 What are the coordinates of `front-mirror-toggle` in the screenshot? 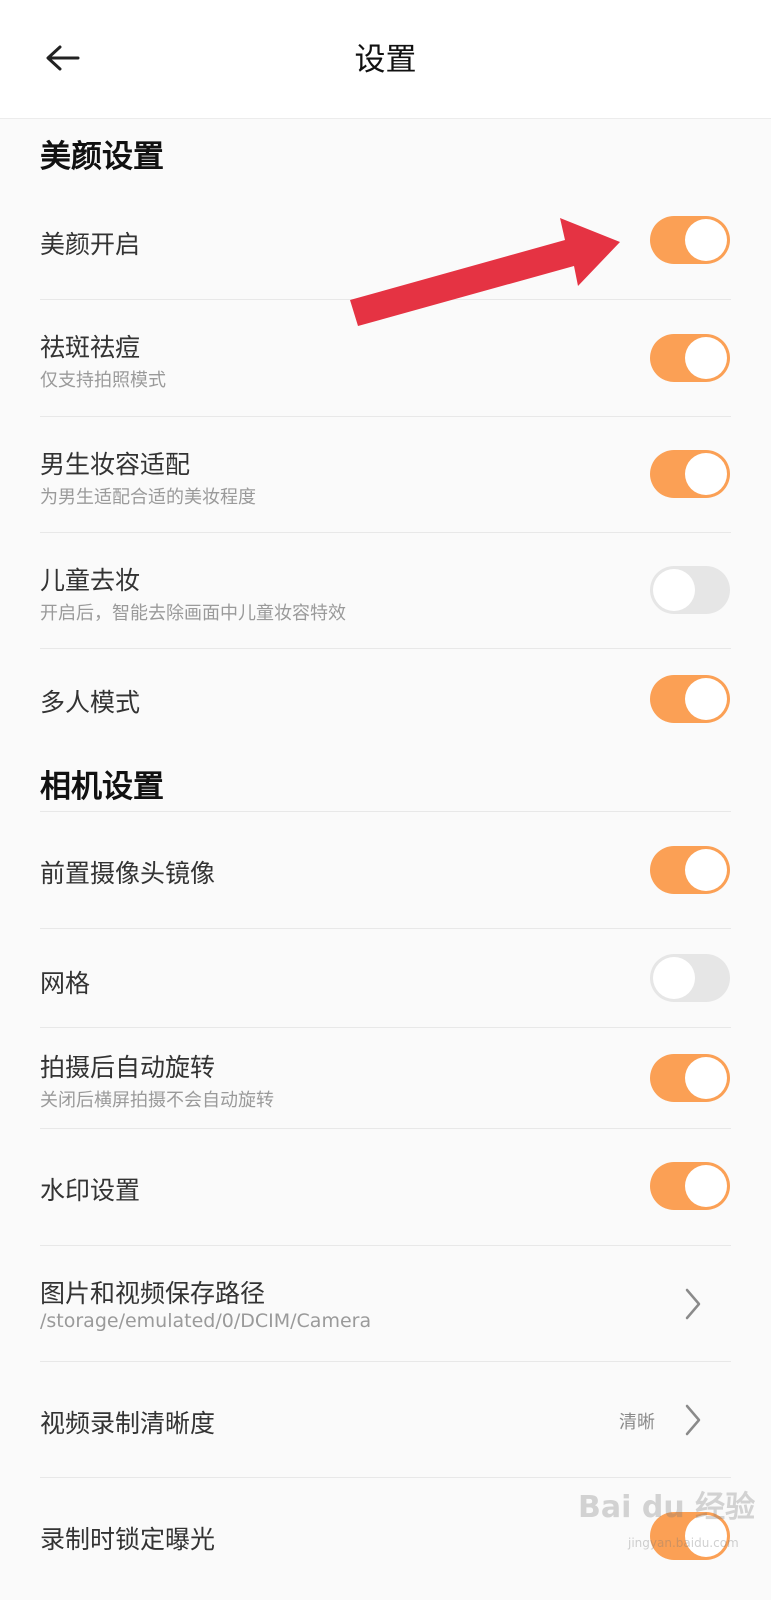 It's located at (690, 870).